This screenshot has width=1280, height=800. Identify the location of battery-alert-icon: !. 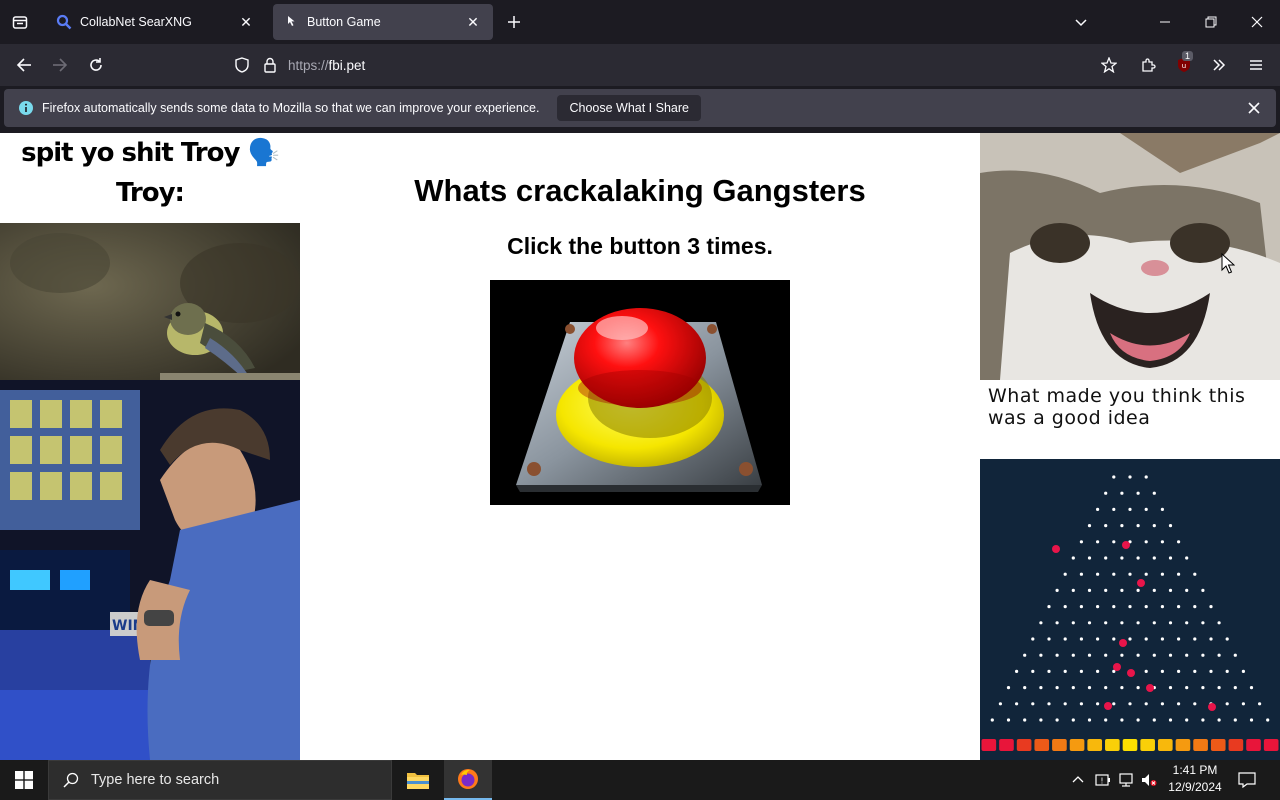
(1102, 780).